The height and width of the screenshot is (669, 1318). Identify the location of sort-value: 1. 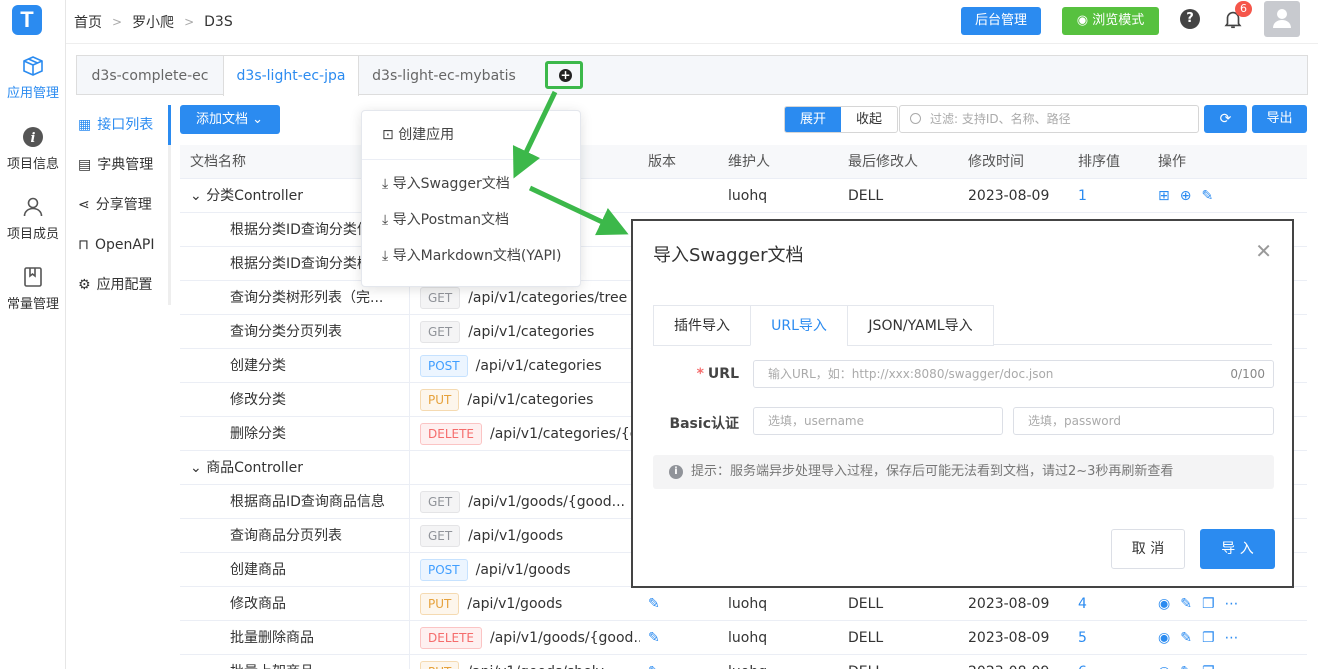
(1082, 196).